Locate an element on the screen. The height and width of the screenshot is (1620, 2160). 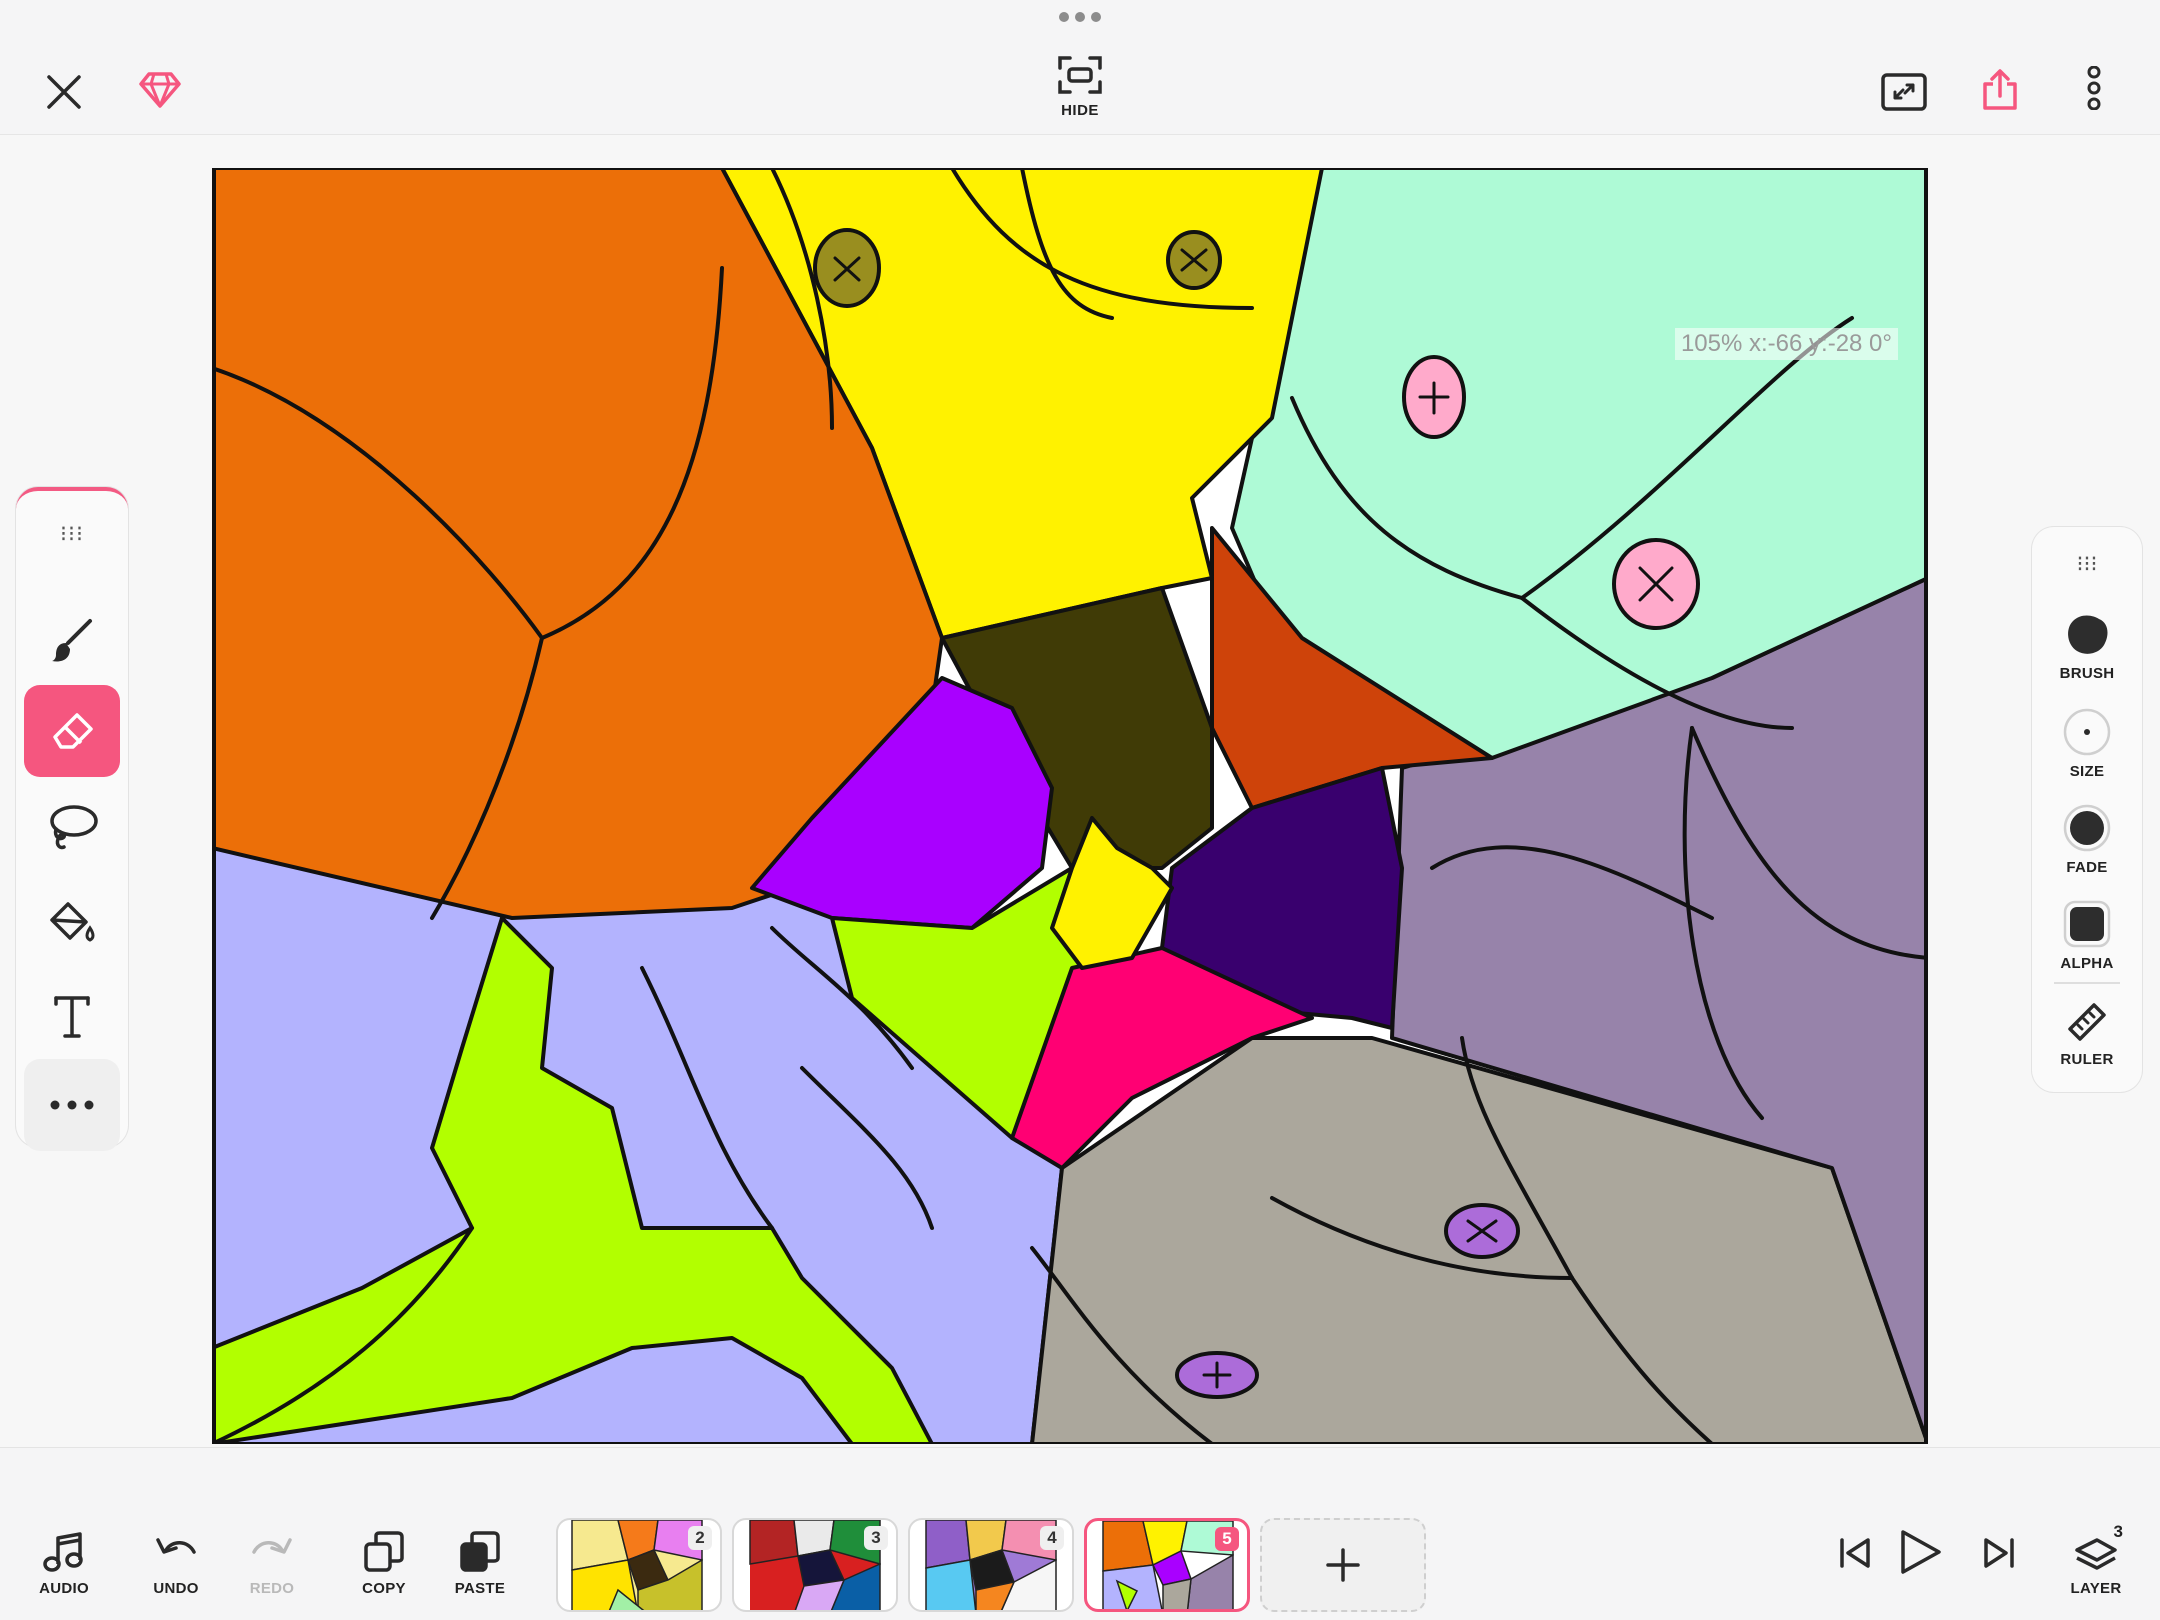
play-icon is located at coordinates (1921, 1552).